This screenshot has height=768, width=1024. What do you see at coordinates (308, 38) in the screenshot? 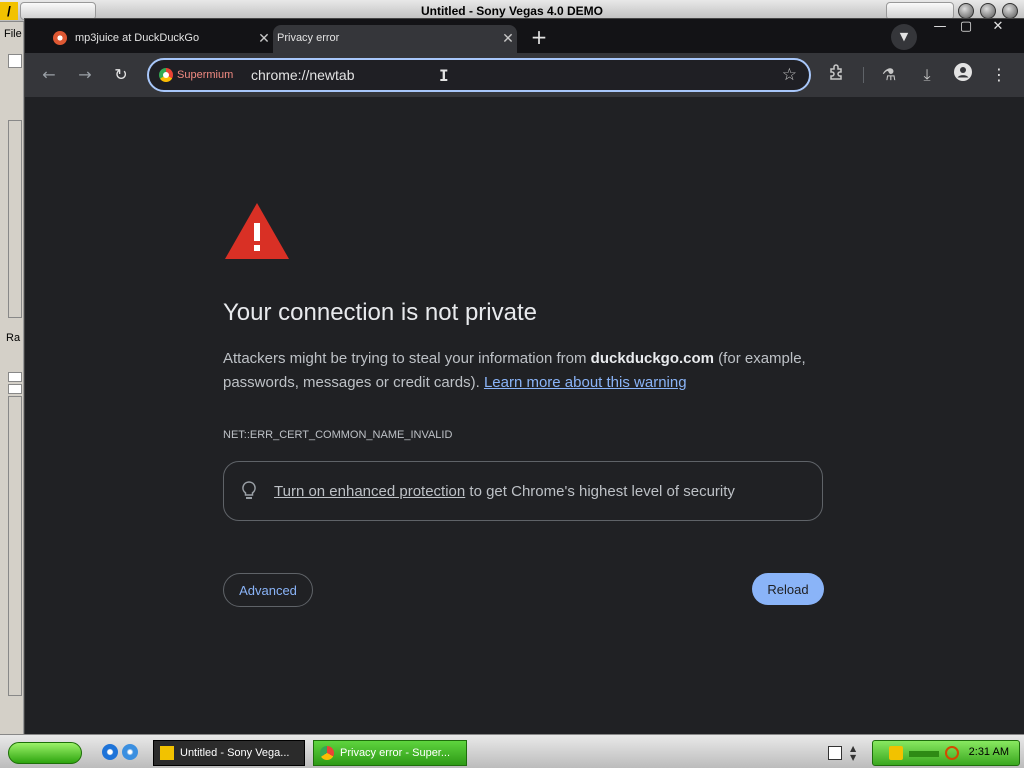
I see `tab-title: Privacy error` at bounding box center [308, 38].